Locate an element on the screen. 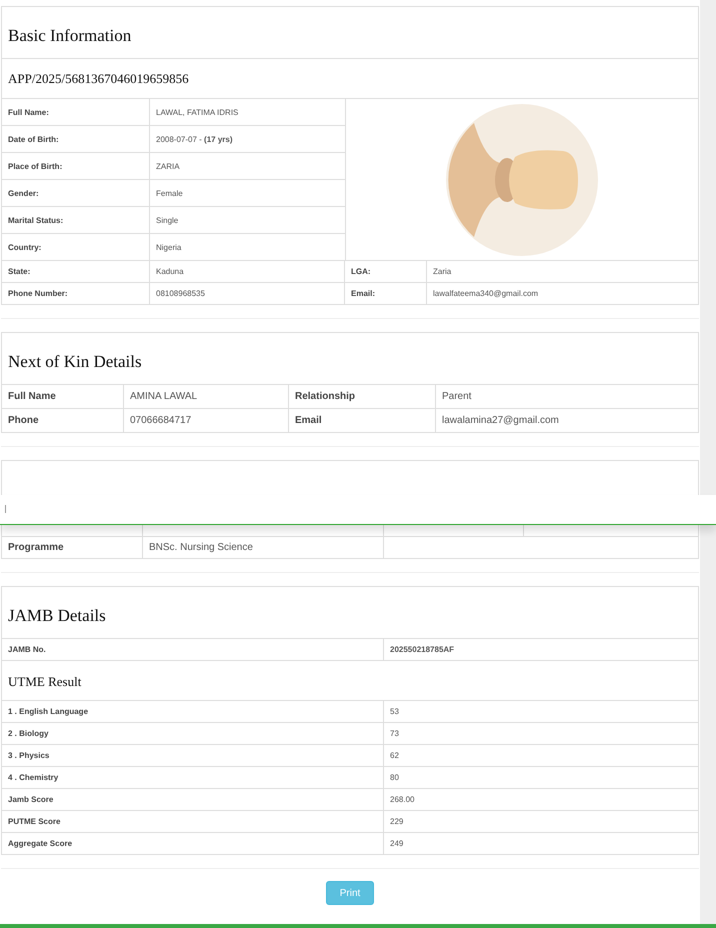  field-label: Gender: is located at coordinates (23, 194).